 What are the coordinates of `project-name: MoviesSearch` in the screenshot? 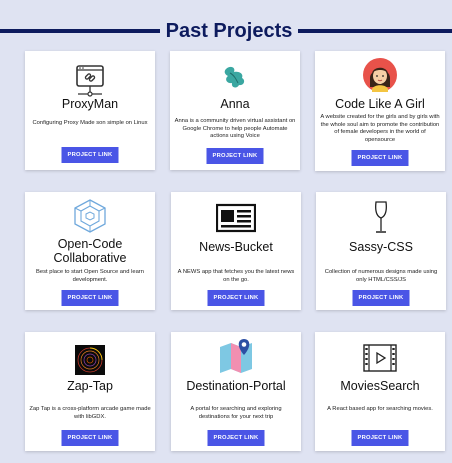 It's located at (380, 386).